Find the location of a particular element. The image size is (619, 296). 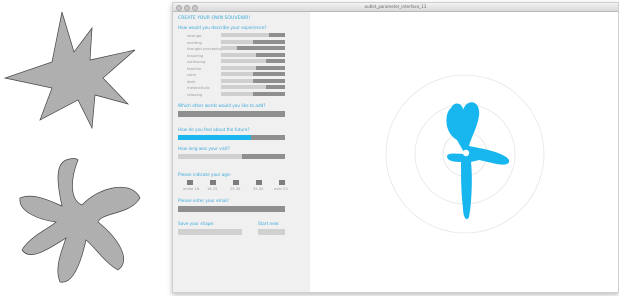

question-email: Please enter your email: is located at coordinates (204, 200).